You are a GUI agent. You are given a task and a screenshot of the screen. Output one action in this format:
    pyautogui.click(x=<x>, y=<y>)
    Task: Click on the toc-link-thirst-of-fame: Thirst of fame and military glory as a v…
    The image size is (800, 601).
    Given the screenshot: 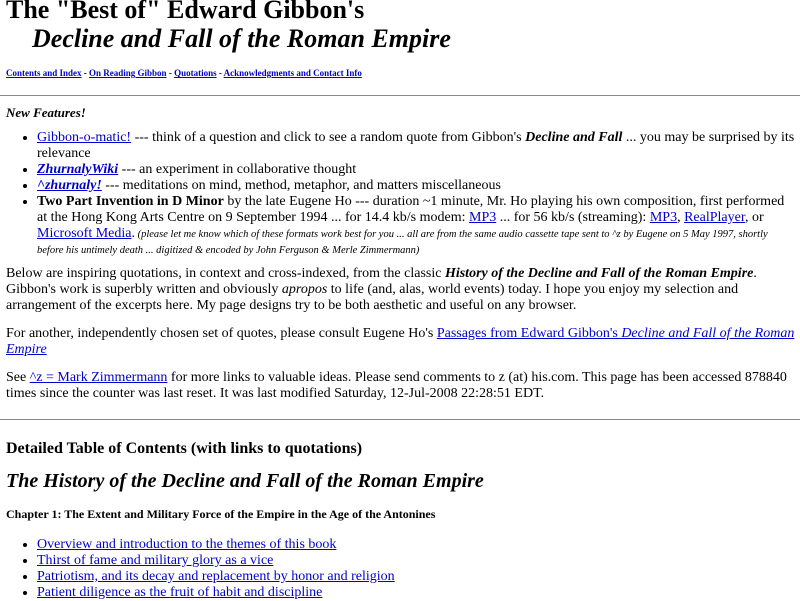 What is the action you would take?
    pyautogui.click(x=155, y=560)
    